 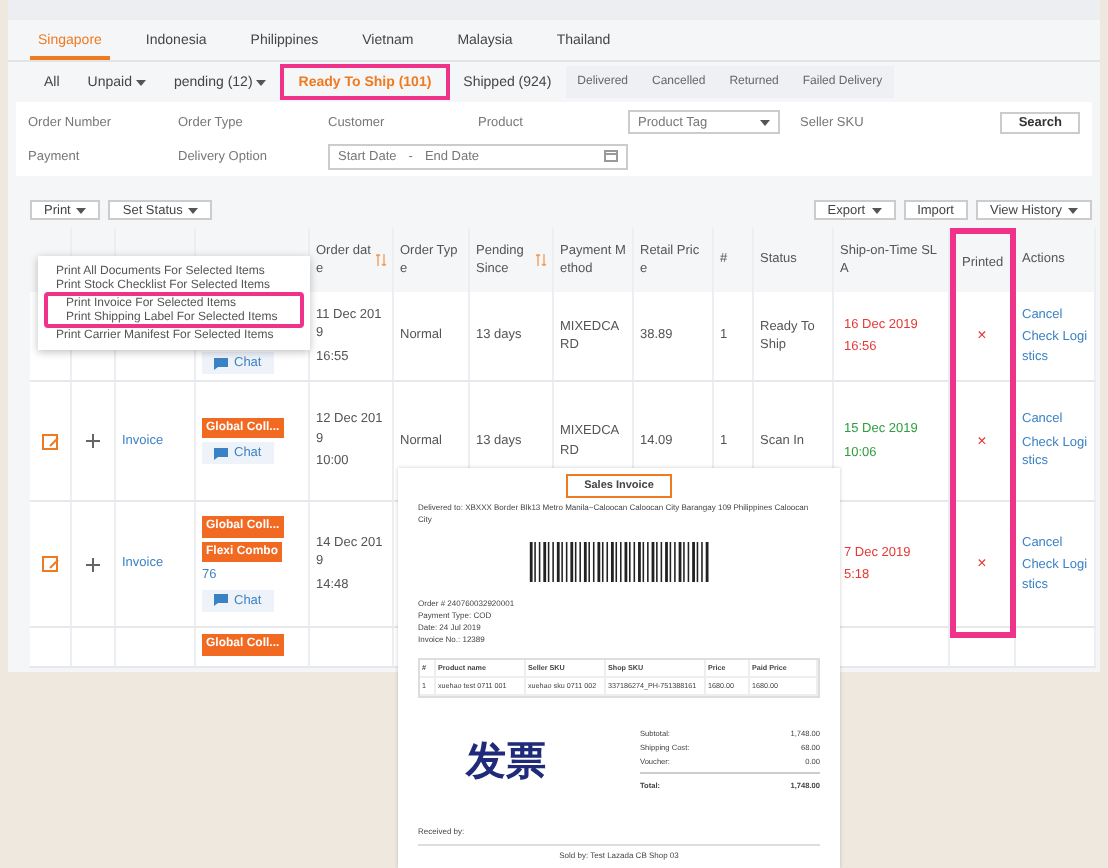 I want to click on invoice-heading: 发票, so click(x=506, y=760).